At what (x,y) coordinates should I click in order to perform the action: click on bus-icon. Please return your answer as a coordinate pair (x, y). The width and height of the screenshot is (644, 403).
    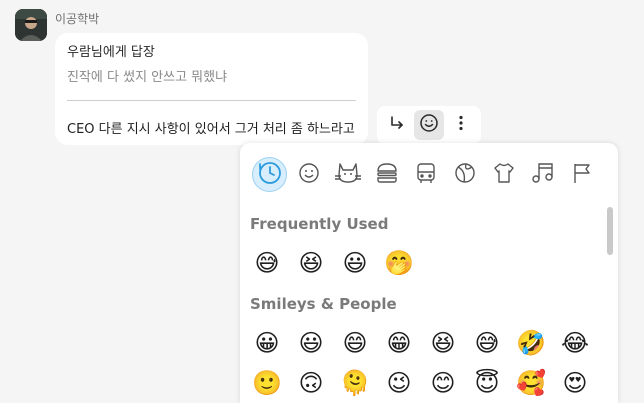
    Looking at the image, I should click on (426, 175).